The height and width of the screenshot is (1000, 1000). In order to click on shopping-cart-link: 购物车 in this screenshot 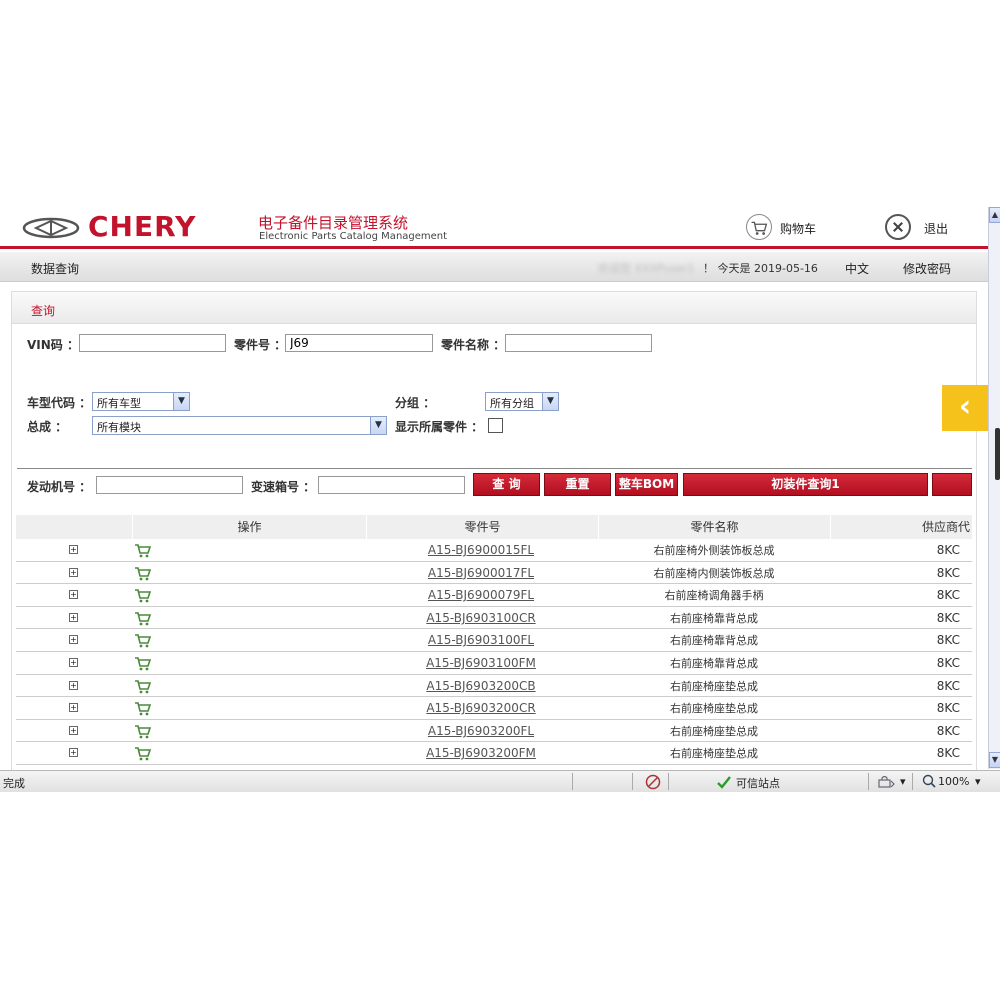, I will do `click(798, 228)`.